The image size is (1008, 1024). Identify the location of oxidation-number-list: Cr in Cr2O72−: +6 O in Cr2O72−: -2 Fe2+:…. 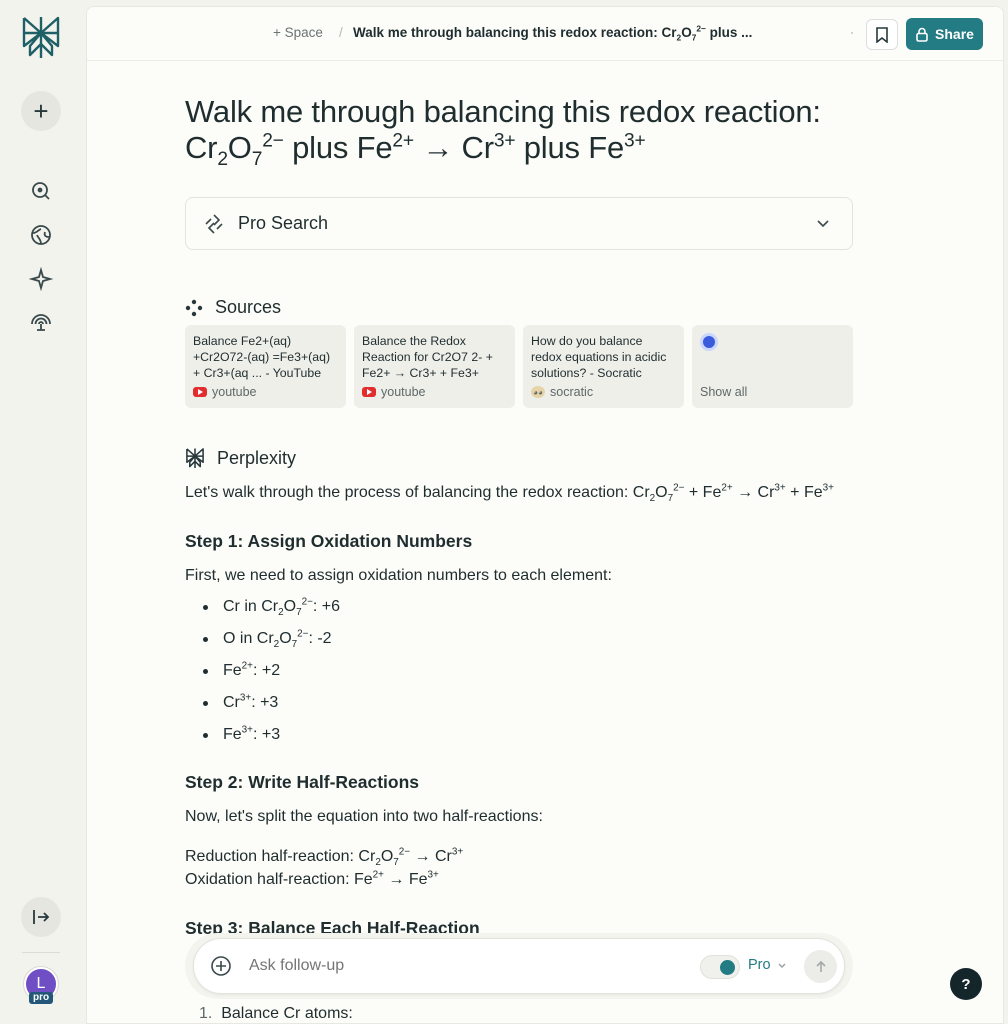
(271, 671).